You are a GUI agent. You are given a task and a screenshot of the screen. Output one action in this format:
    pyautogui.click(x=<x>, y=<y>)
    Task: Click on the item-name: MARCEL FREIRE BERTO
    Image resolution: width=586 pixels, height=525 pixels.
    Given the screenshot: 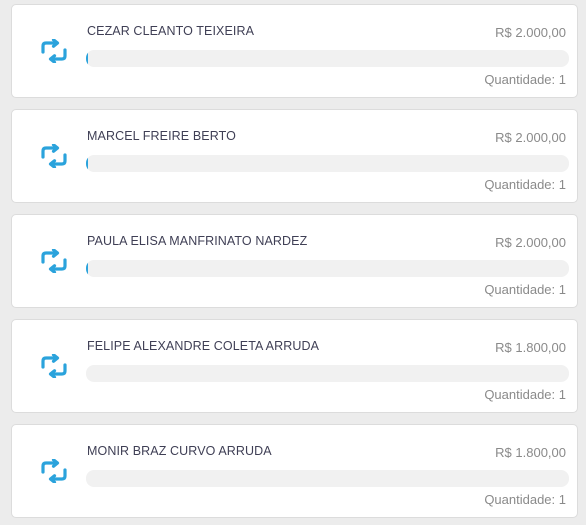 What is the action you would take?
    pyautogui.click(x=161, y=136)
    